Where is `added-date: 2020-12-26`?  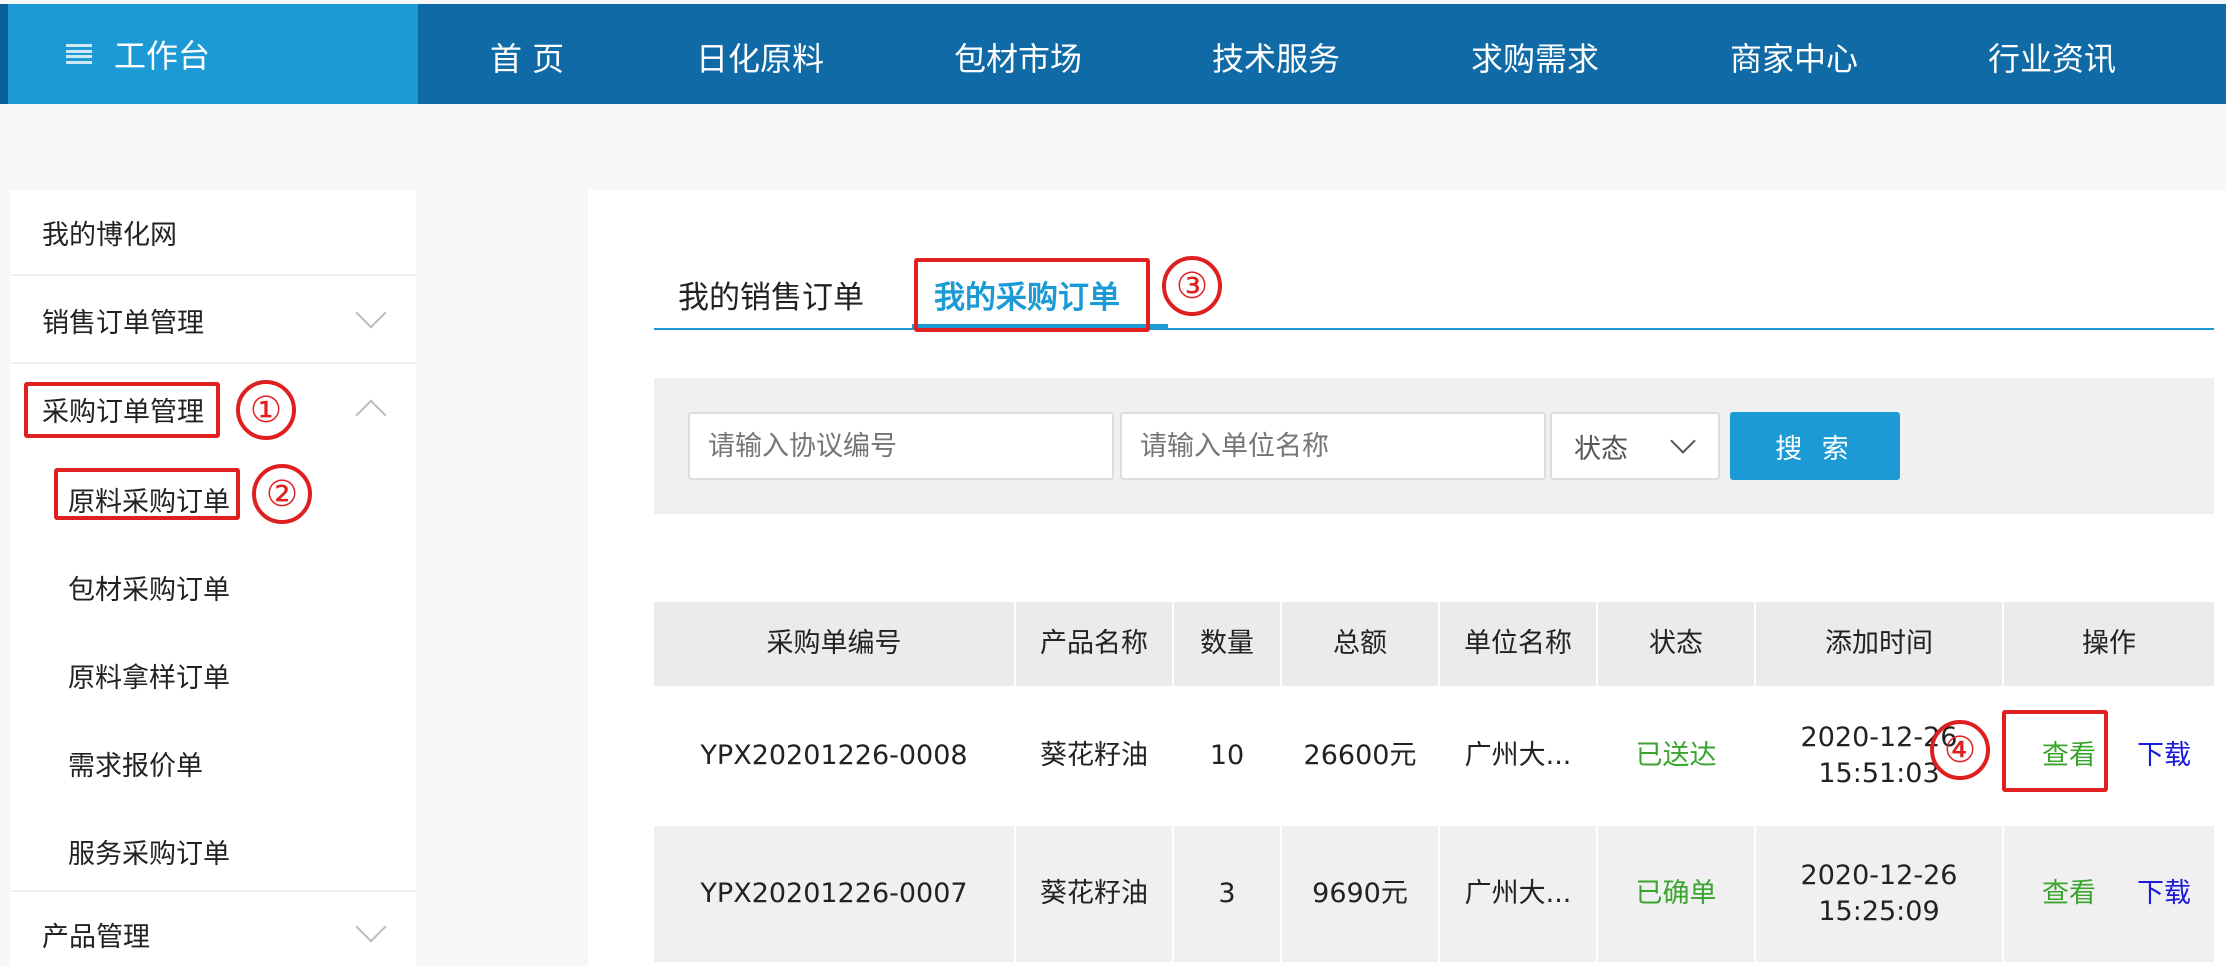 added-date: 2020-12-26 is located at coordinates (1879, 875).